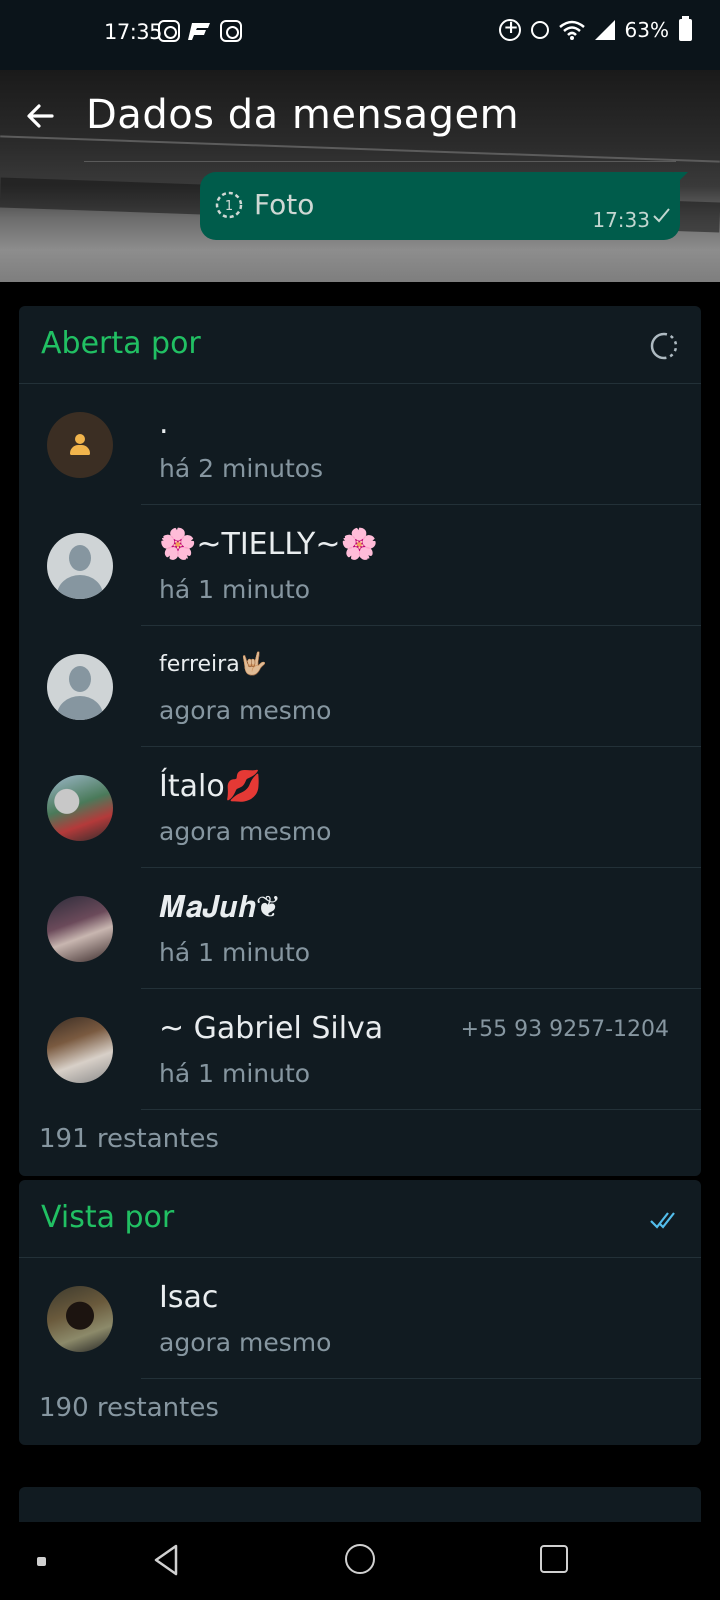 This screenshot has height=1600, width=720. I want to click on bubble-tail, so click(681, 179).